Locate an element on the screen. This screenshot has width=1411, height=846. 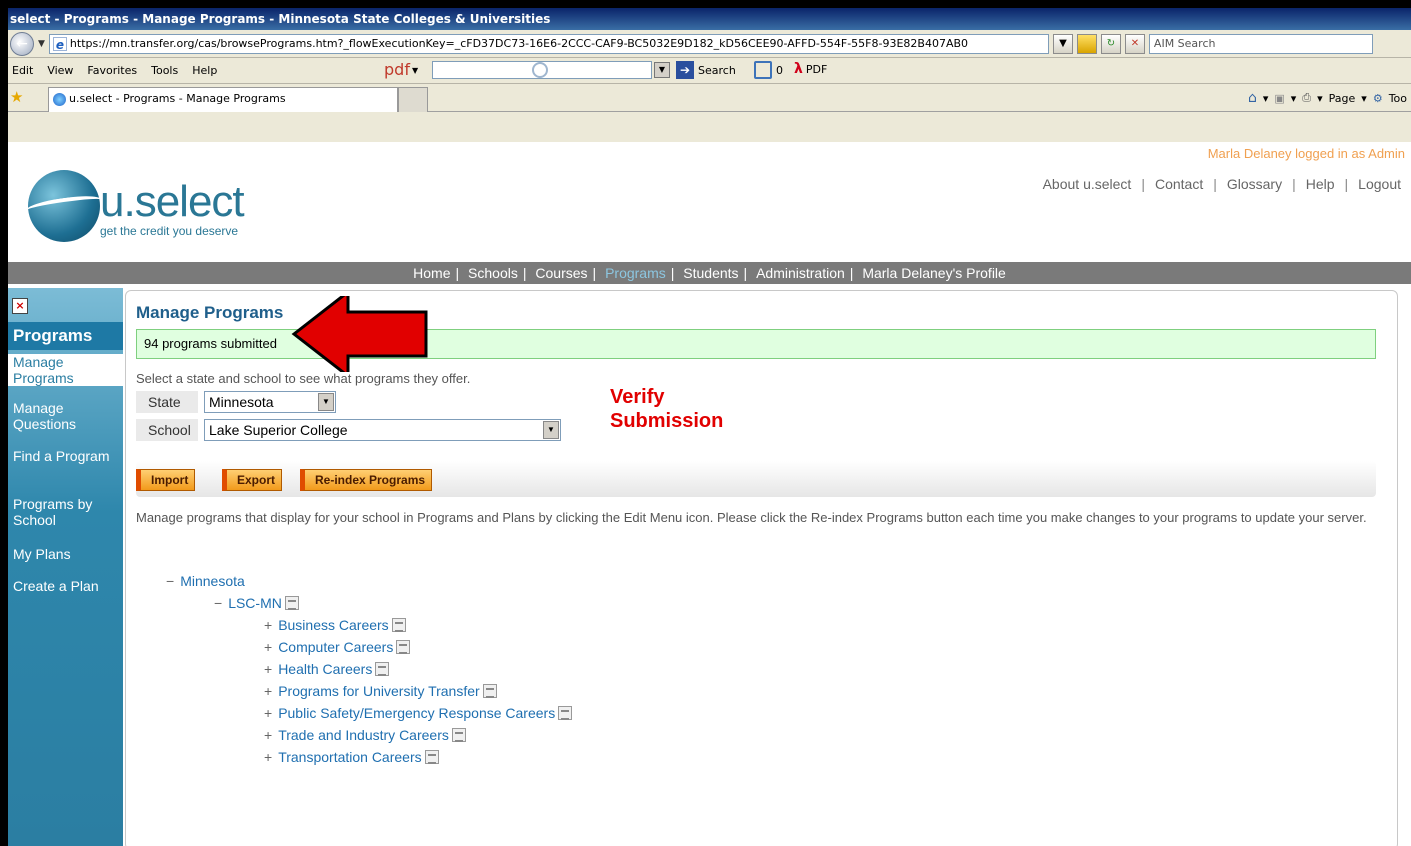
gear-icon: ⚙ is located at coordinates (1378, 98).